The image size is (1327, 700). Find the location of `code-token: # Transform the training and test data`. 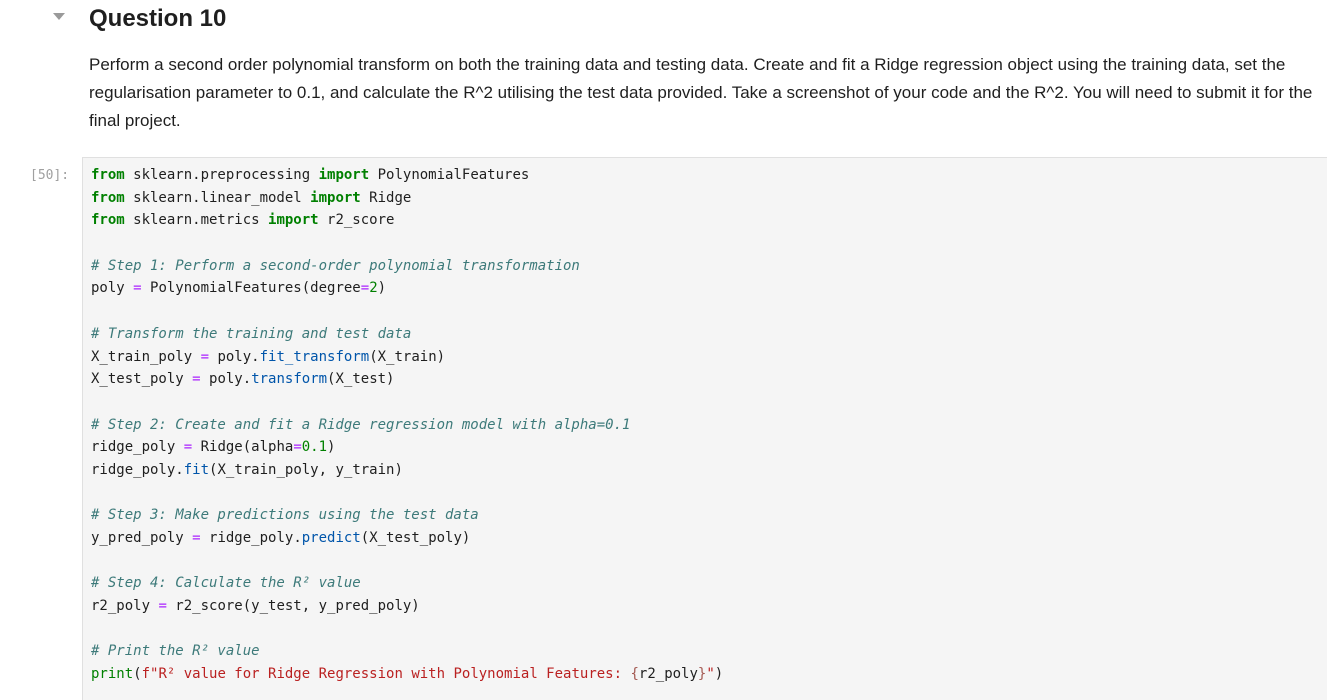

code-token: # Transform the training and test data is located at coordinates (251, 333).